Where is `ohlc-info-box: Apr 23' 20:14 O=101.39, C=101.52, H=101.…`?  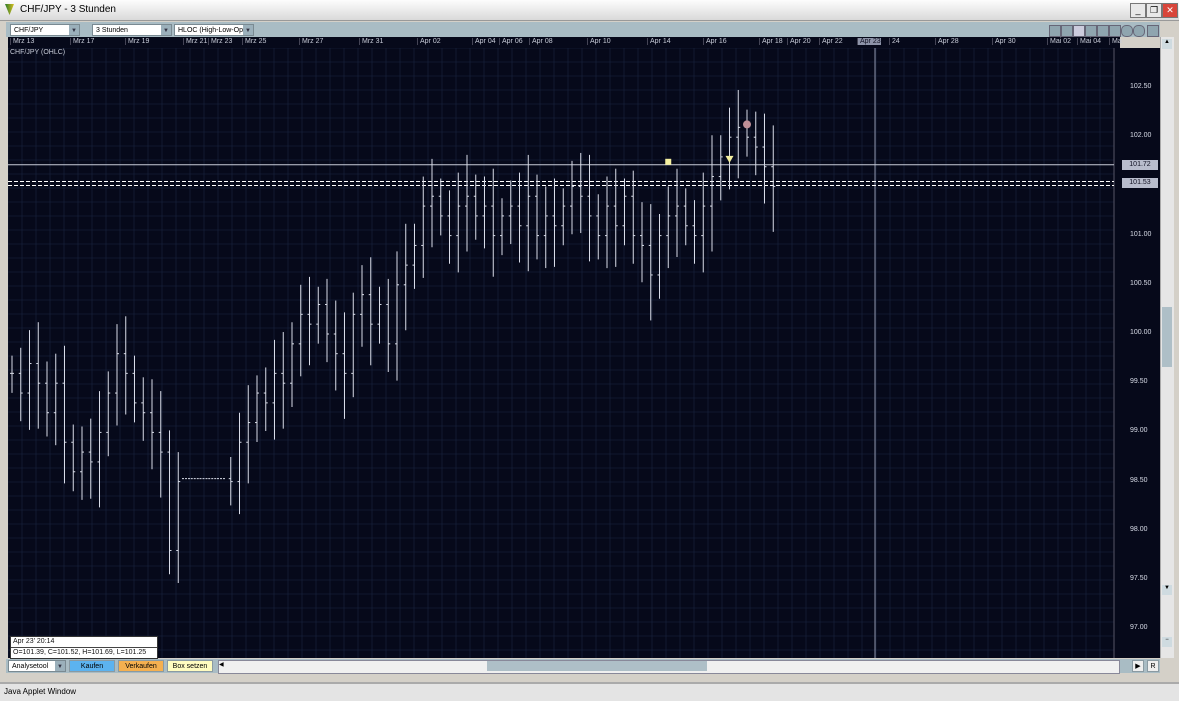
ohlc-info-box: Apr 23' 20:14 O=101.39, C=101.52, H=101.… is located at coordinates (84, 647).